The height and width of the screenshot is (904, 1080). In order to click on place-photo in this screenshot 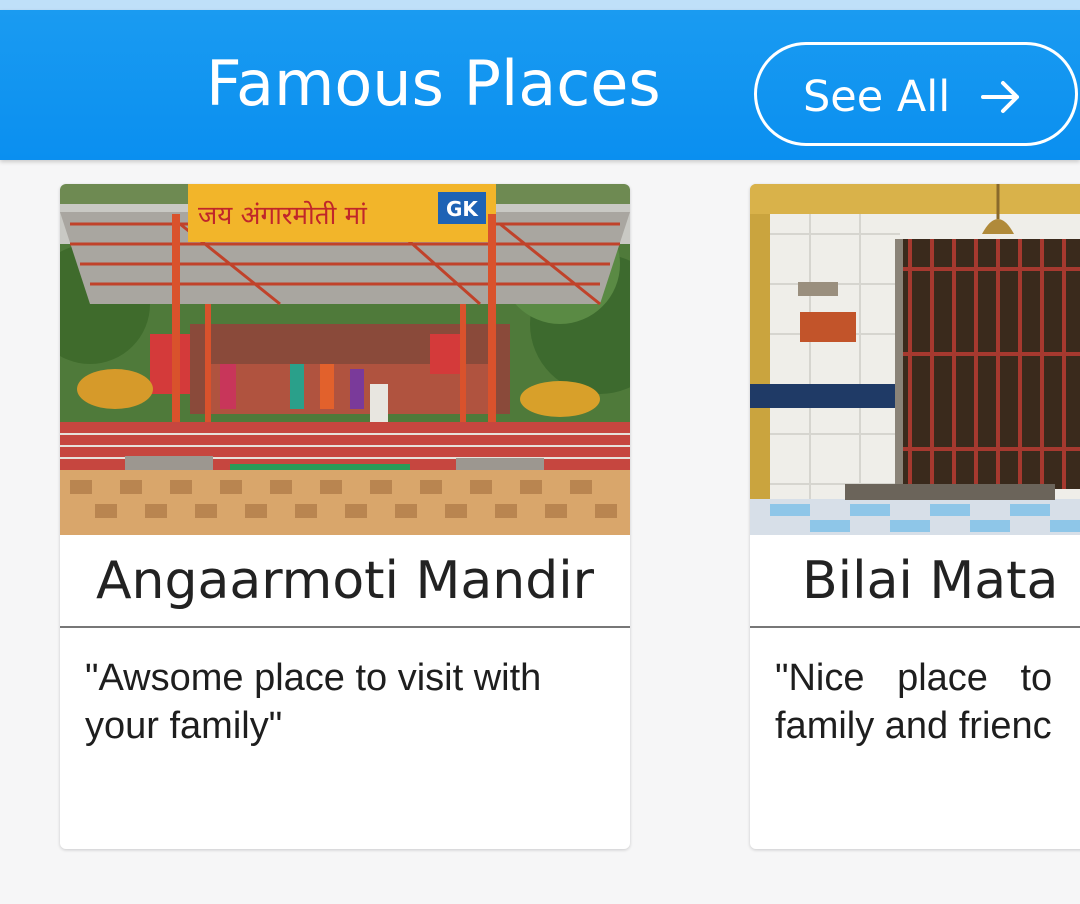, I will do `click(915, 359)`.